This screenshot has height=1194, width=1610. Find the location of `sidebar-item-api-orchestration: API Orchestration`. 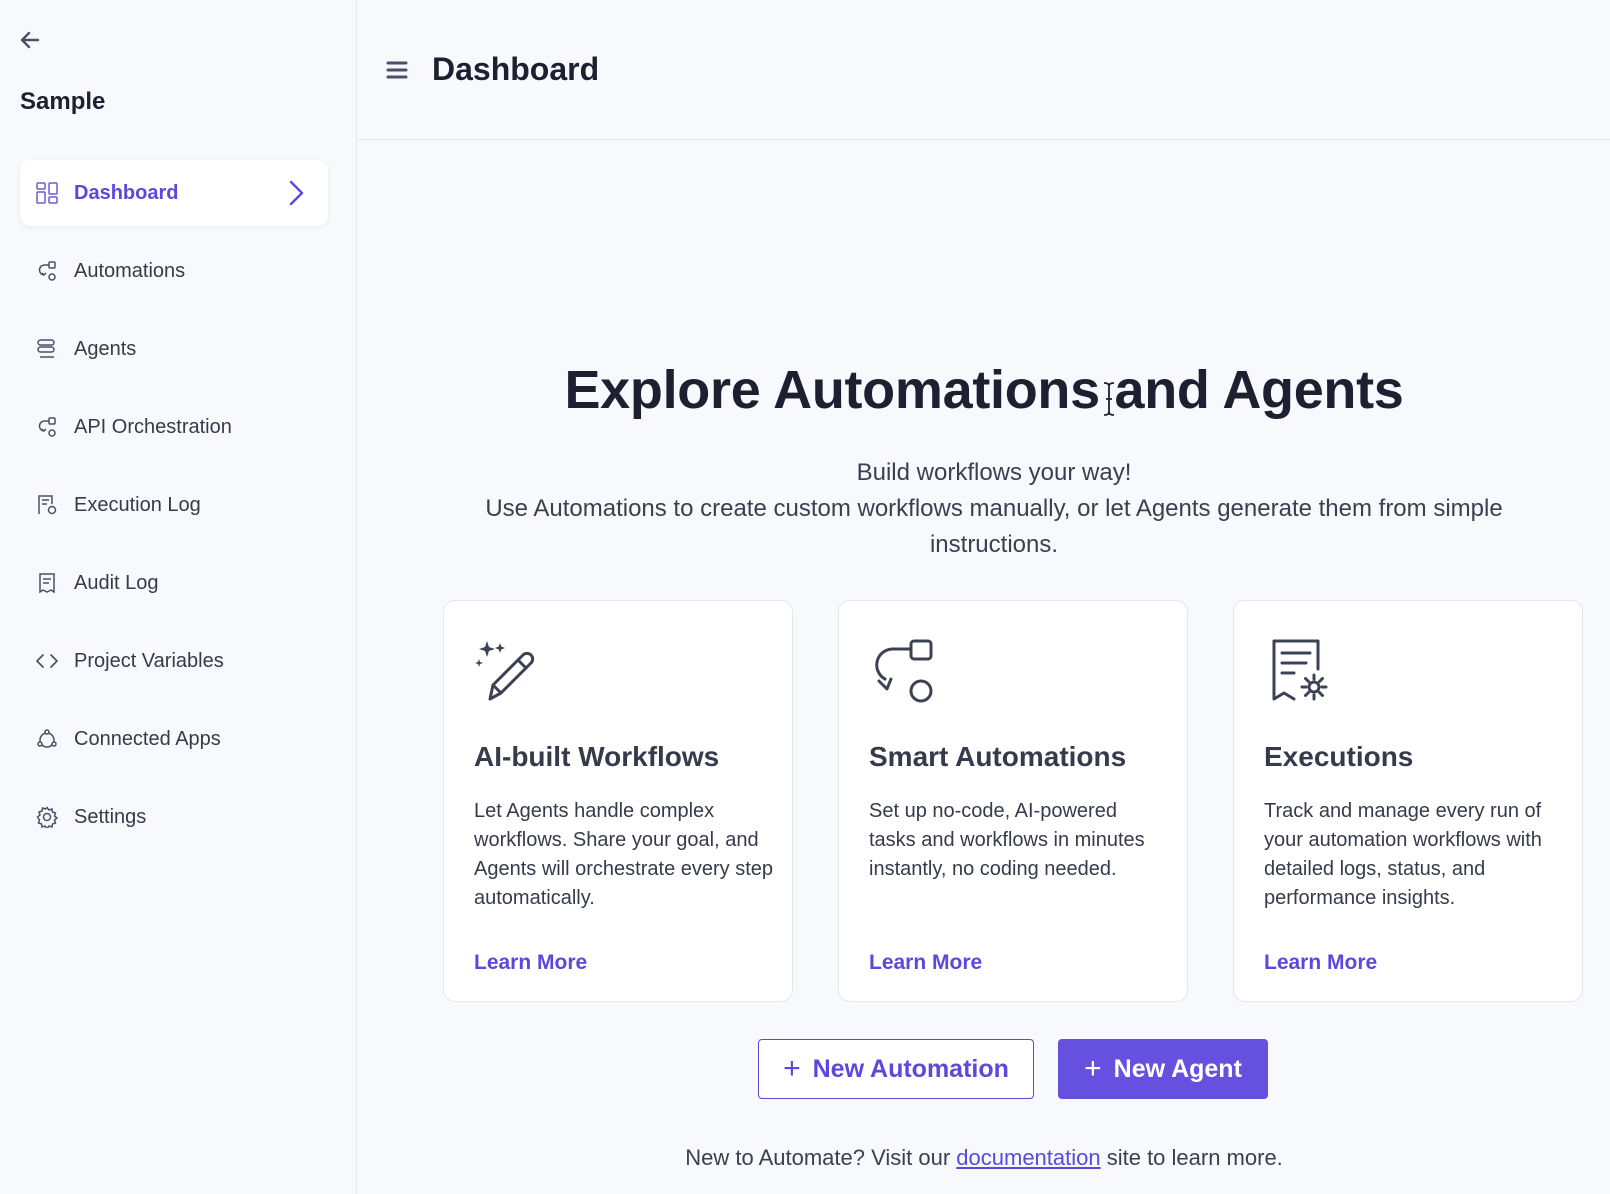

sidebar-item-api-orchestration: API Orchestration is located at coordinates (174, 427).